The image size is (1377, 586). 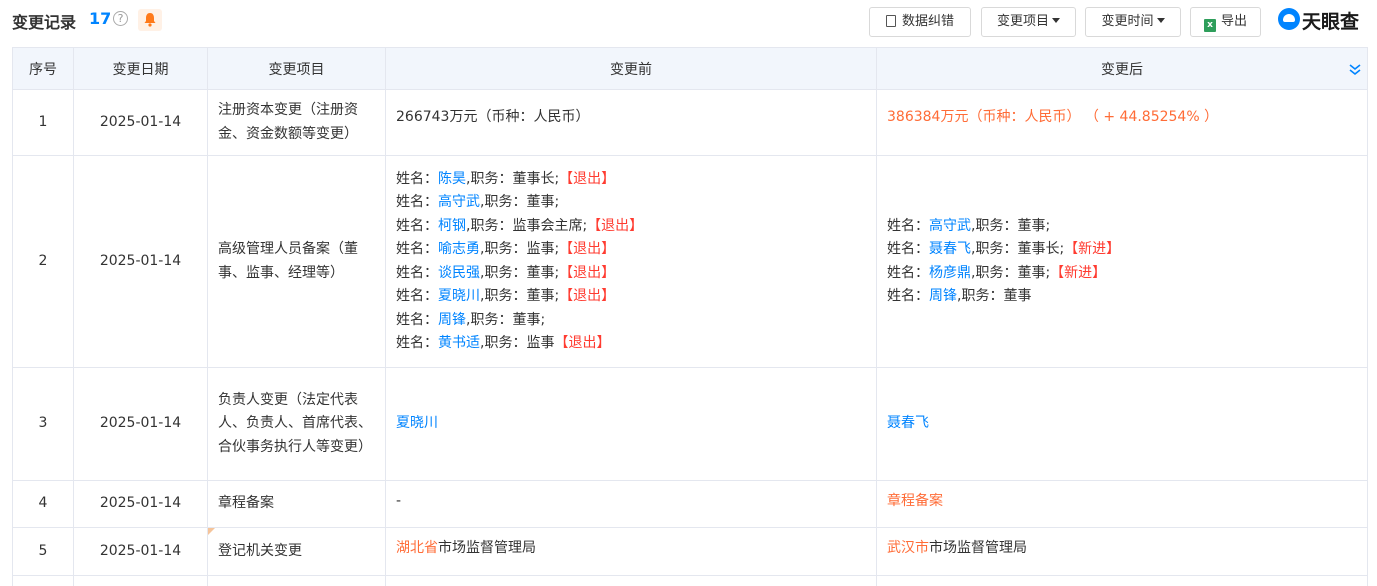 What do you see at coordinates (44, 22) in the screenshot?
I see `page-title: 变更记录` at bounding box center [44, 22].